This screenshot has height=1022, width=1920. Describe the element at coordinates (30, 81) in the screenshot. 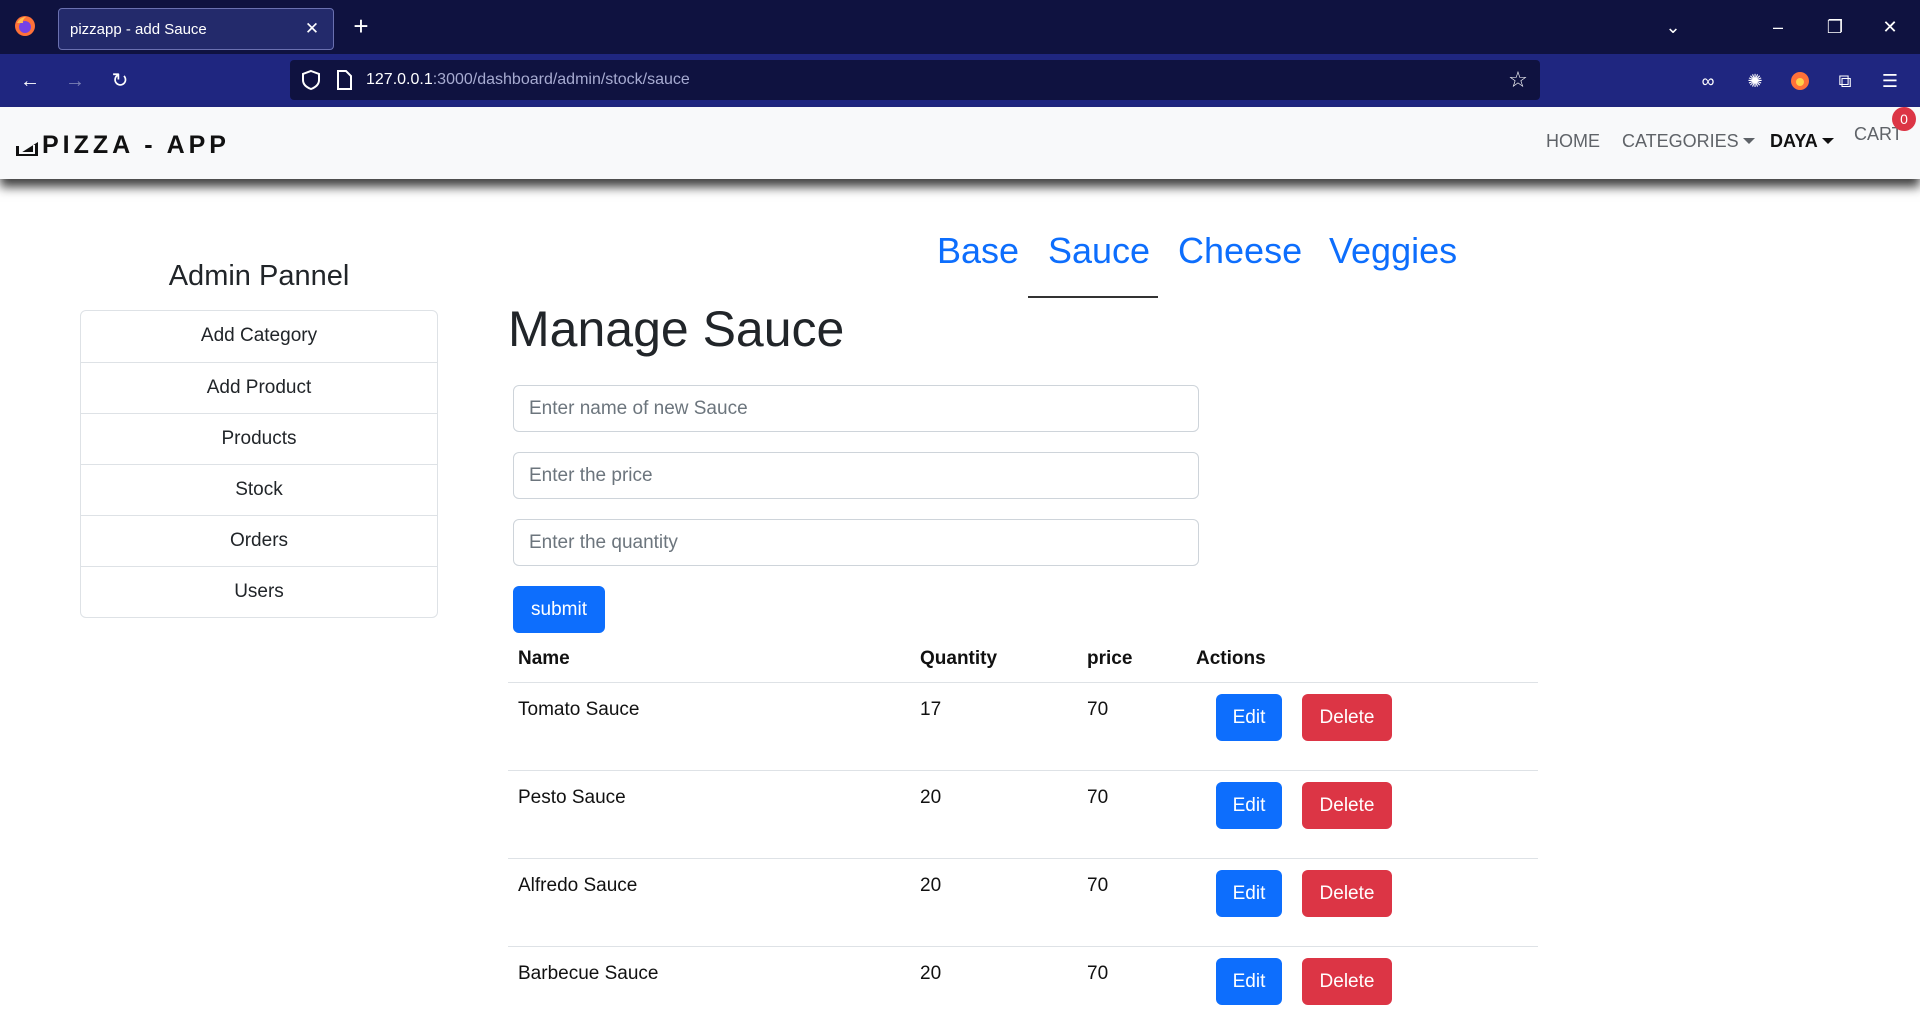

I see `back-icon: ←` at that location.